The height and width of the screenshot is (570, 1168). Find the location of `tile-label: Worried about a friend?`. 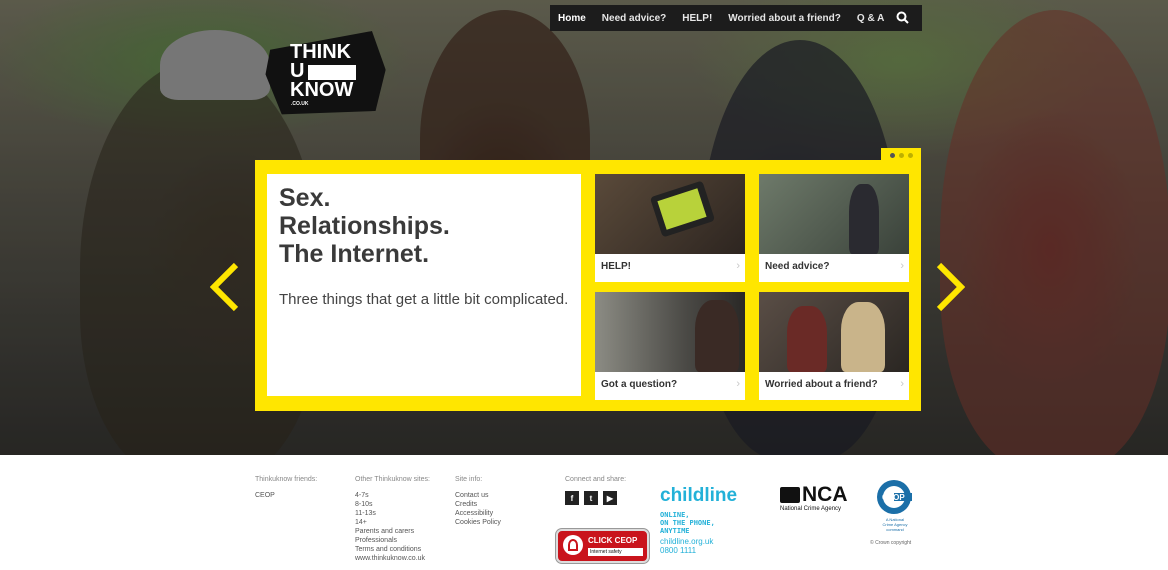

tile-label: Worried about a friend? is located at coordinates (821, 384).